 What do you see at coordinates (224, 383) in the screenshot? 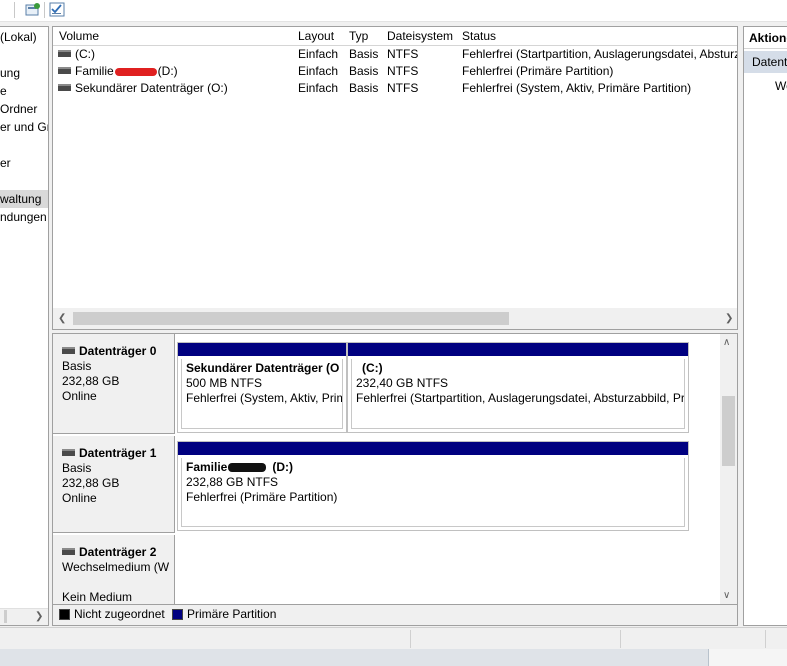
I see `partition-size: 500 MB NTFS` at bounding box center [224, 383].